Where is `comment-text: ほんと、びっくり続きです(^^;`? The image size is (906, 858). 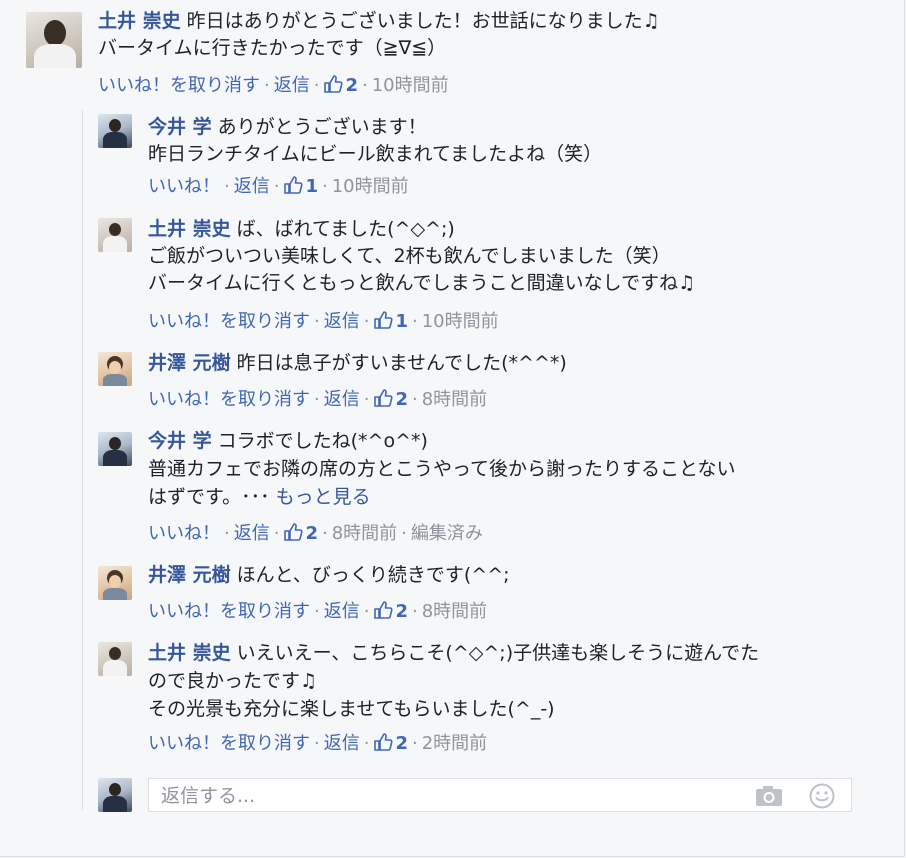 comment-text: ほんと、びっくり続きです(^^; is located at coordinates (373, 575).